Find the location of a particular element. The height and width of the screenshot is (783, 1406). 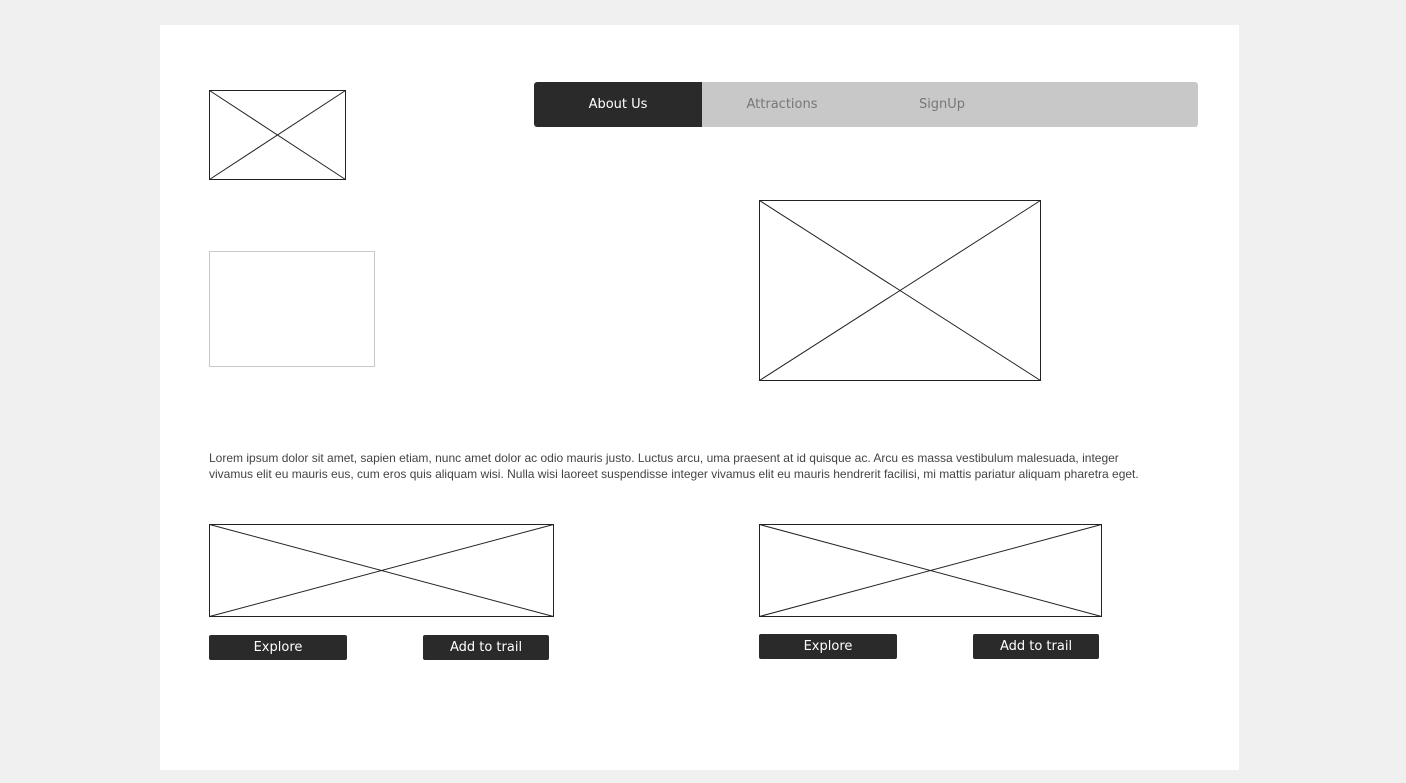

empty-content-box is located at coordinates (292, 309).